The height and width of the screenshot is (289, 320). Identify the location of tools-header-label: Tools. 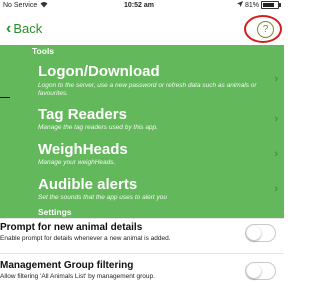
(43, 51).